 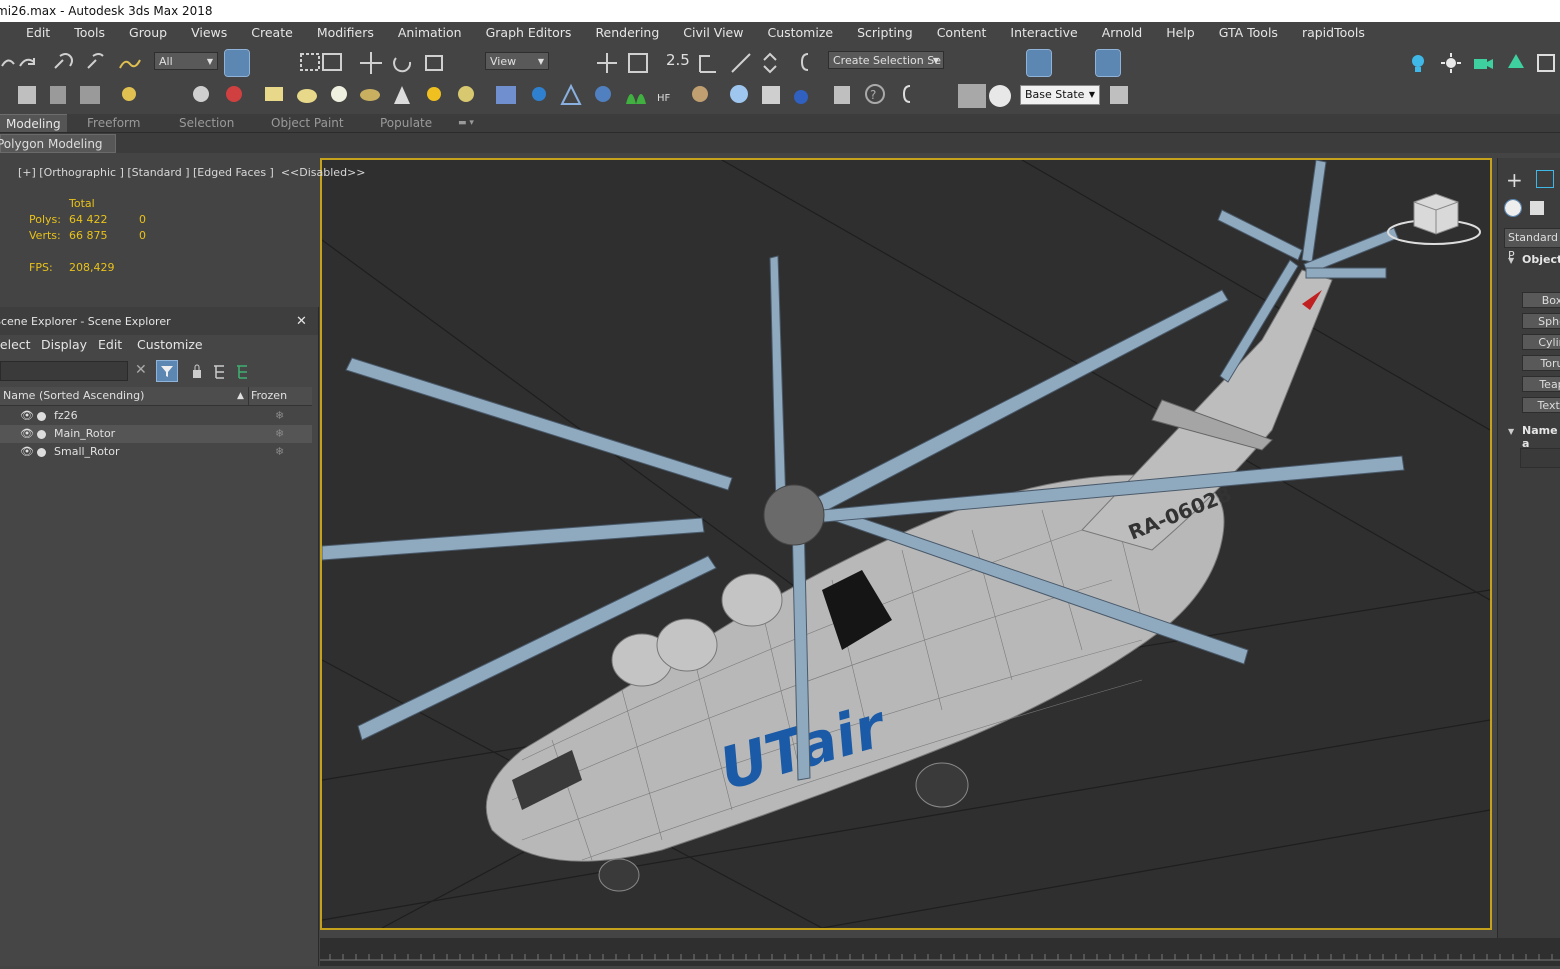 What do you see at coordinates (186, 61) in the screenshot?
I see `selection-filter-dropdown: All ▼` at bounding box center [186, 61].